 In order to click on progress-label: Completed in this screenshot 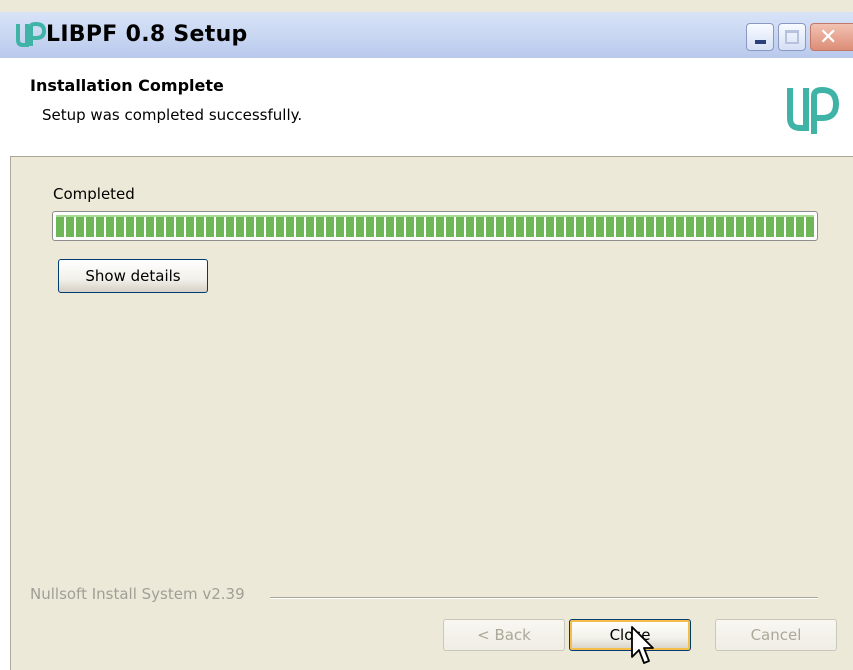, I will do `click(94, 194)`.